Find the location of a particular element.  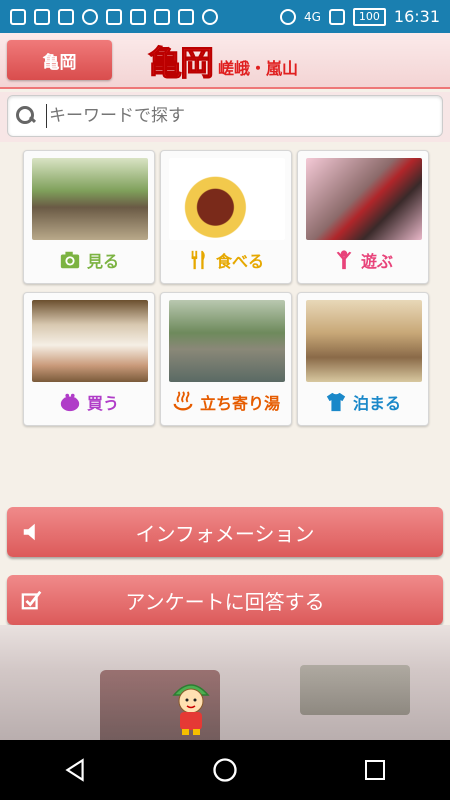

back-icon is located at coordinates (74, 770).